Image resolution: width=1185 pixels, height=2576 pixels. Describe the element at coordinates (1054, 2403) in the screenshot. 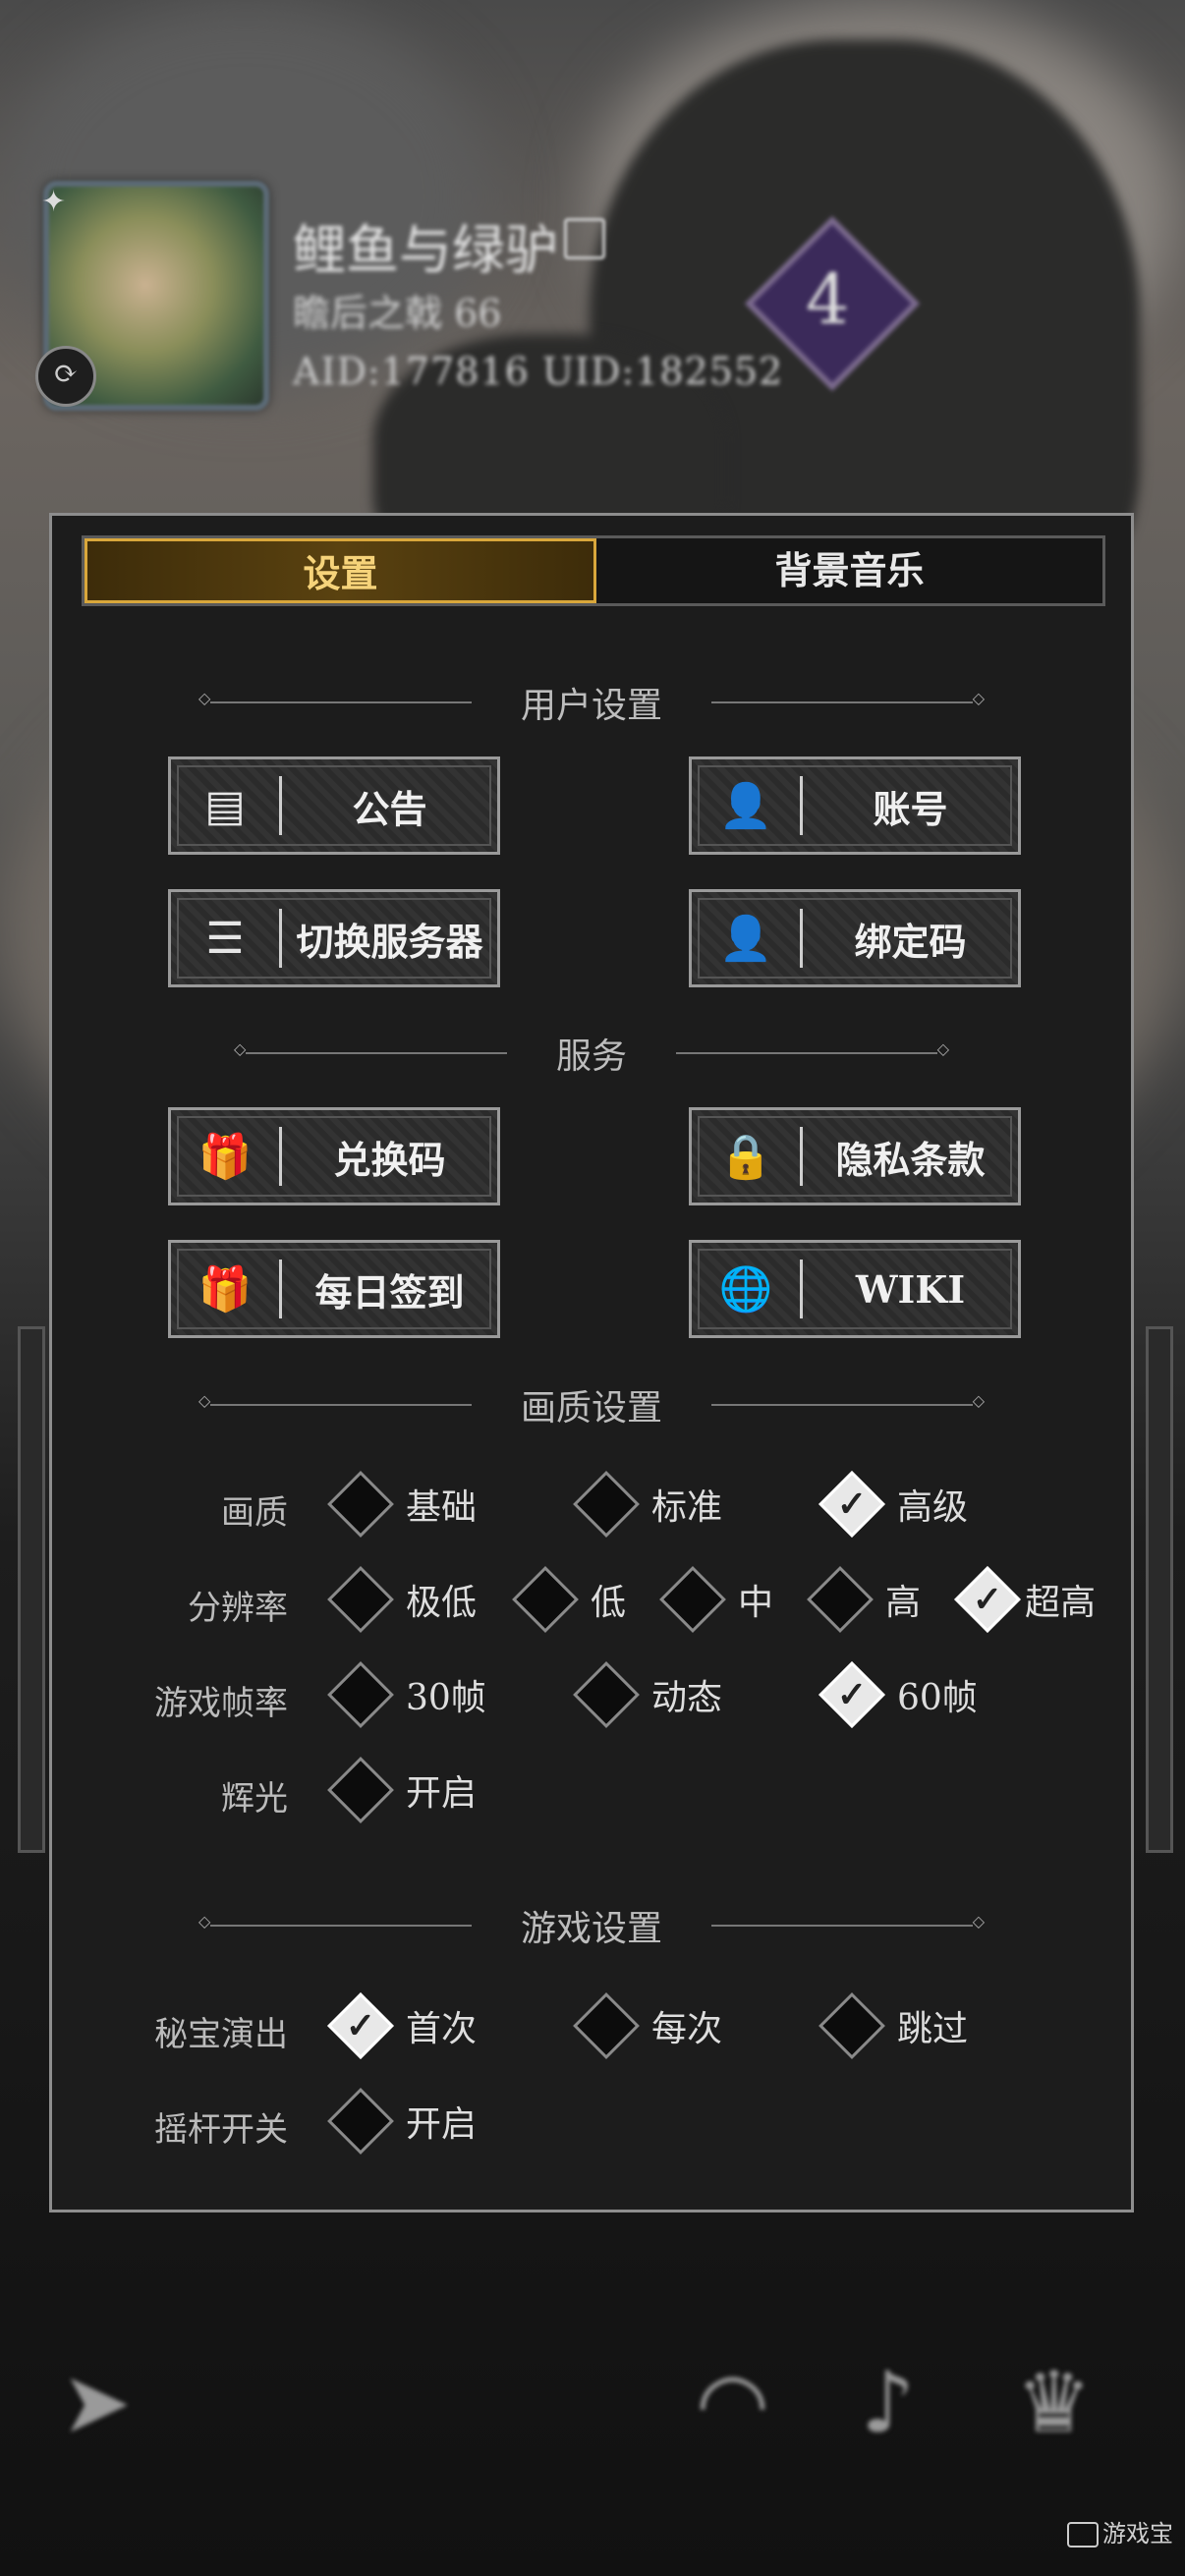

I see `crown-icon: ♛` at that location.